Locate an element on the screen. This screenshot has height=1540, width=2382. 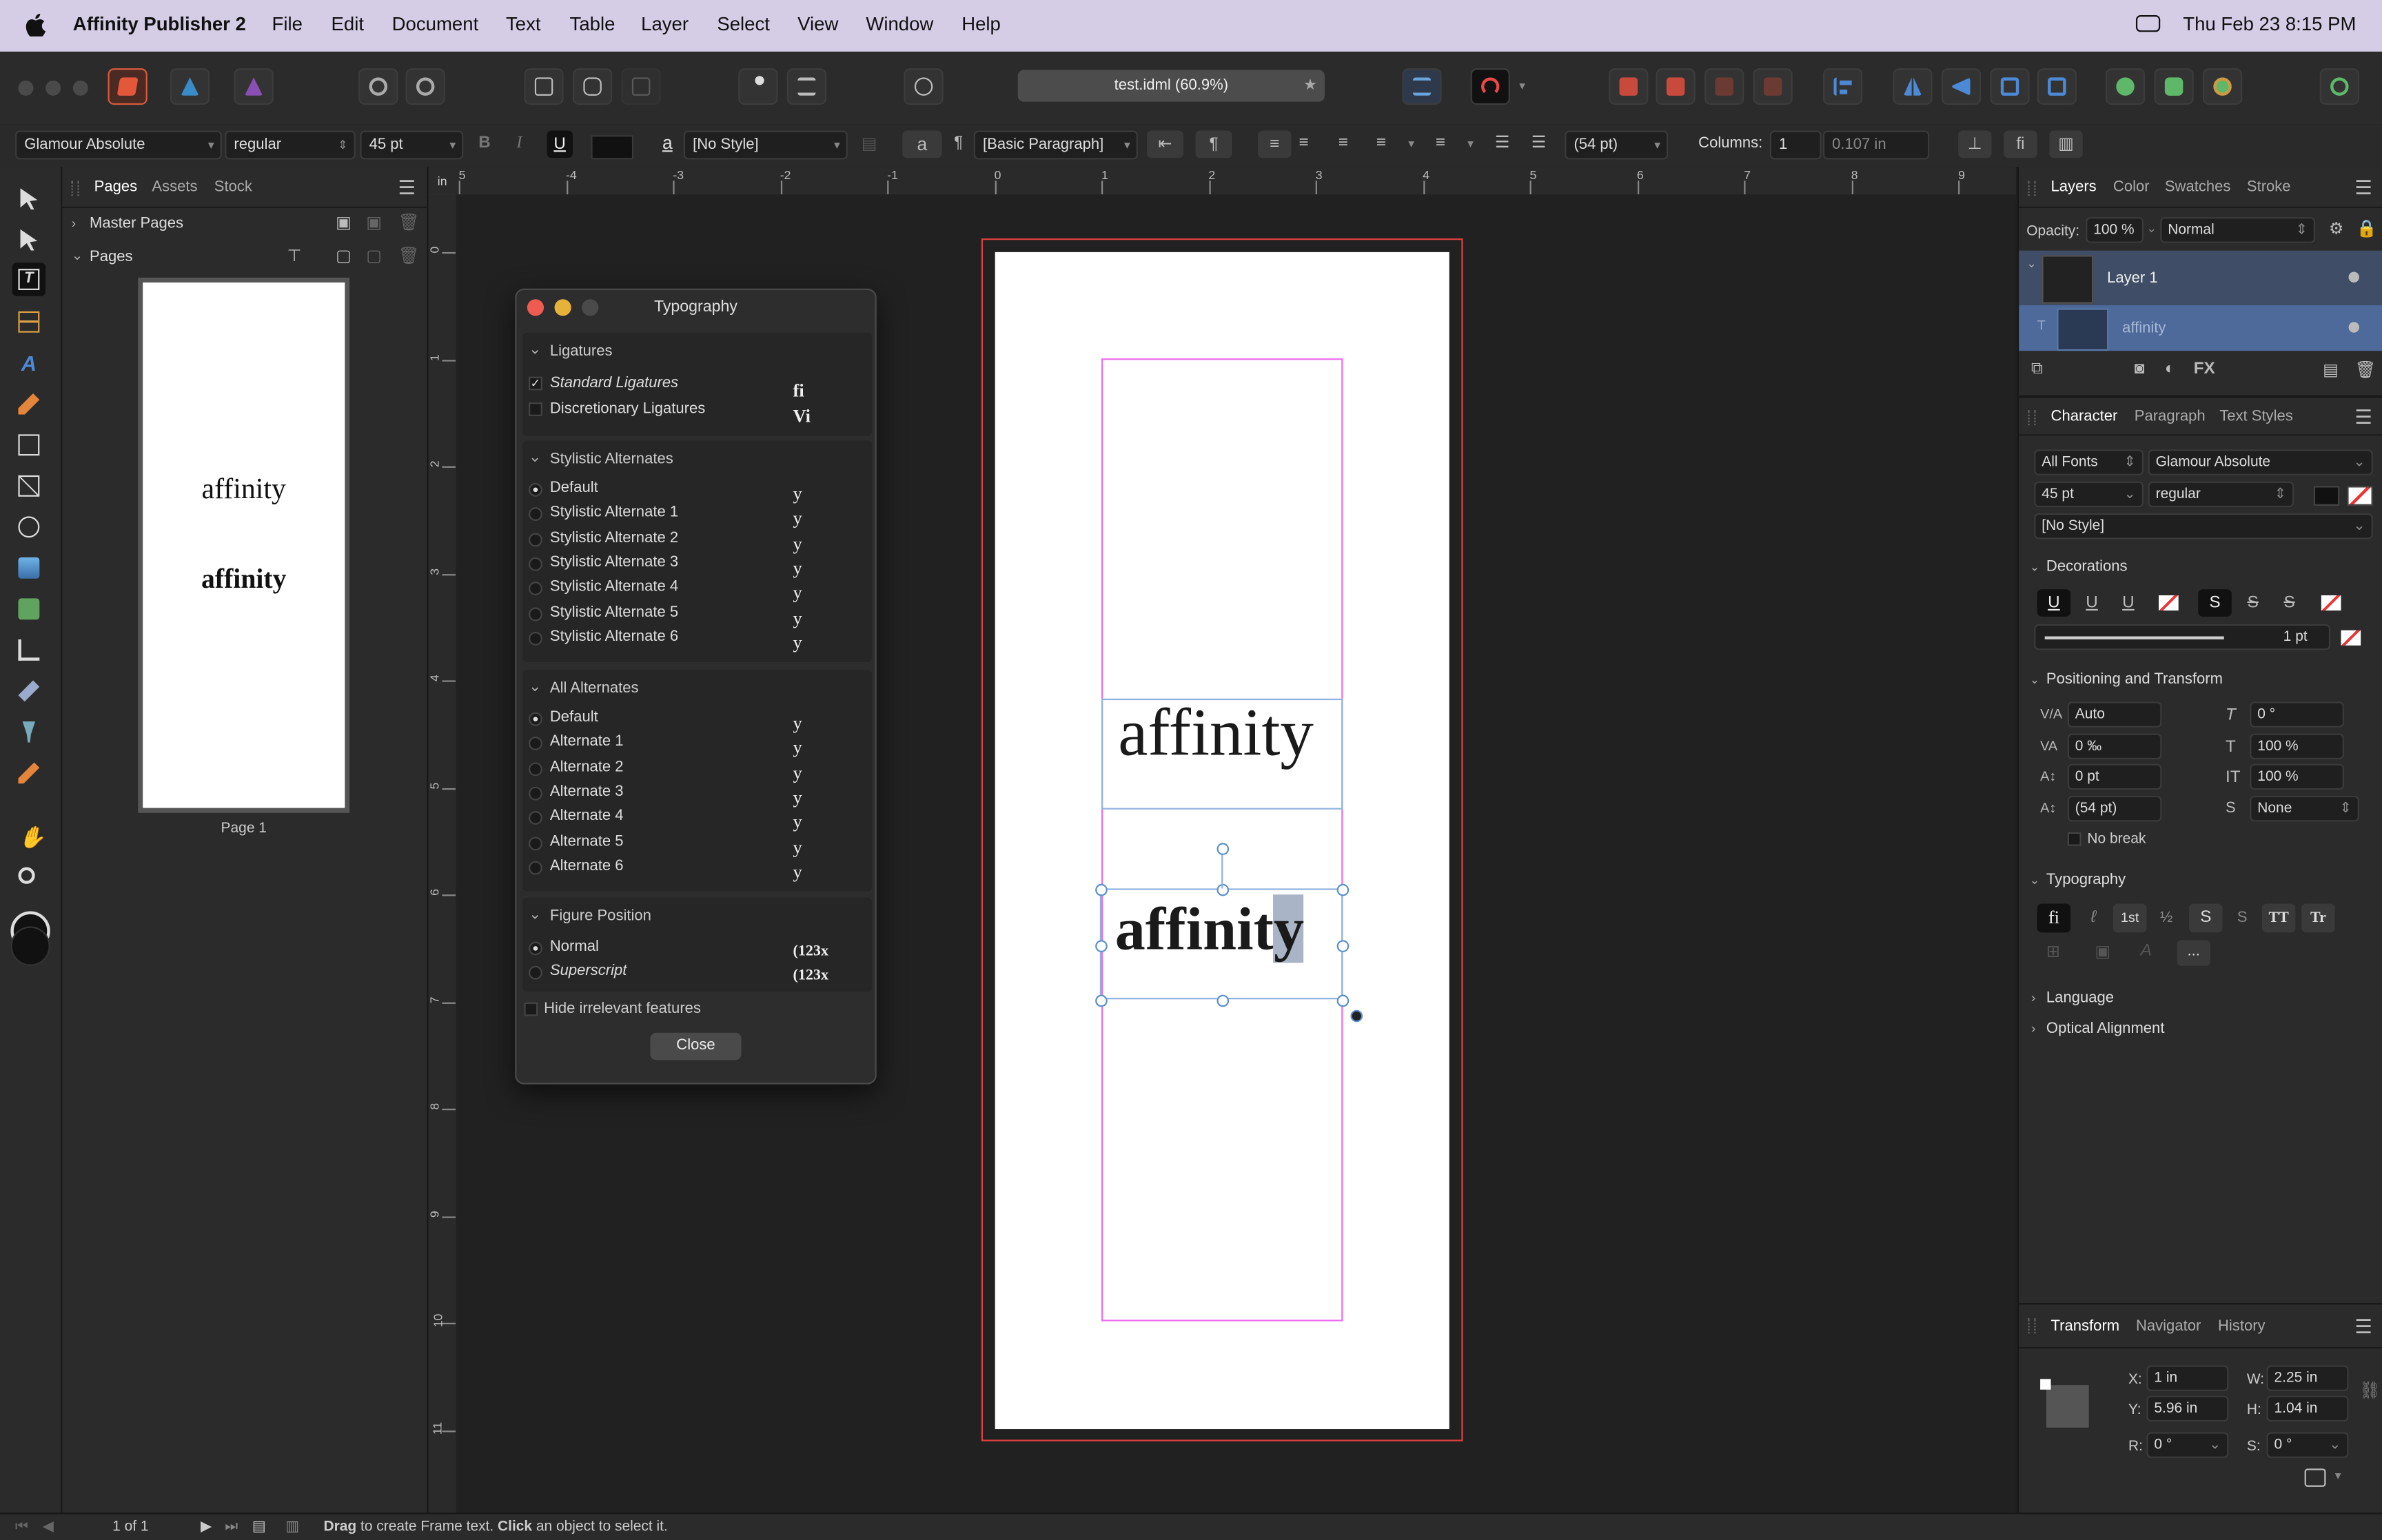
duplicate-page-icon: ▢ is located at coordinates (374, 255).